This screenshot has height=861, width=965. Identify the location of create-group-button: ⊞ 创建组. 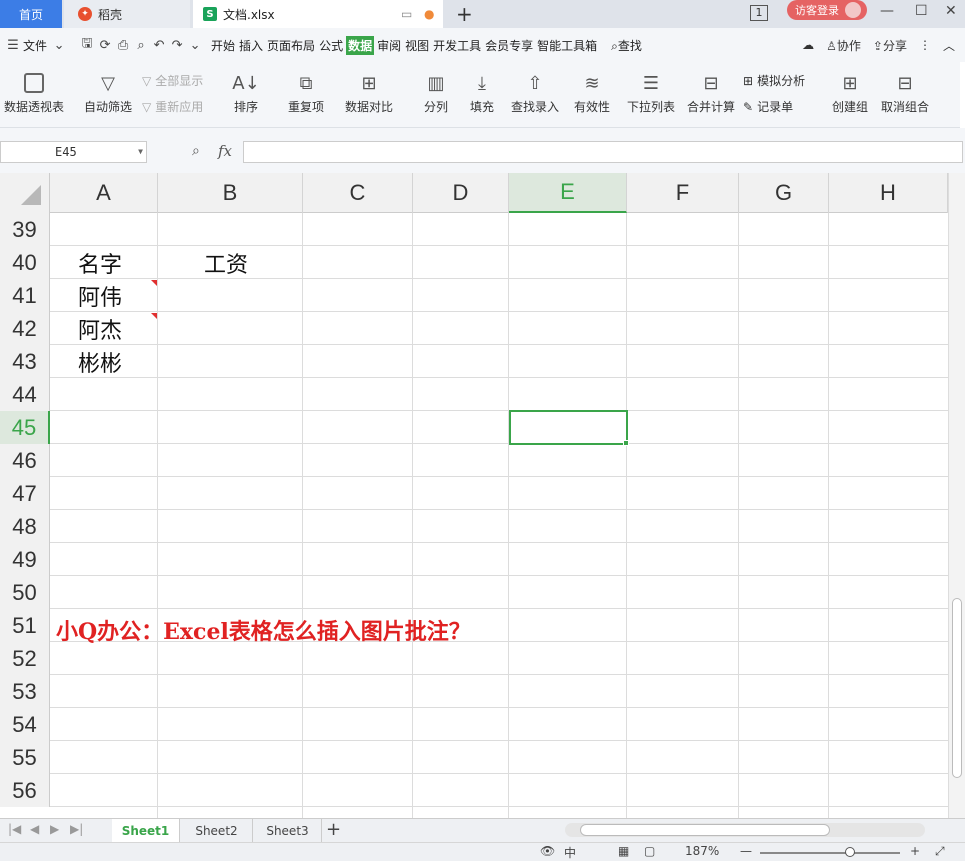
(850, 91).